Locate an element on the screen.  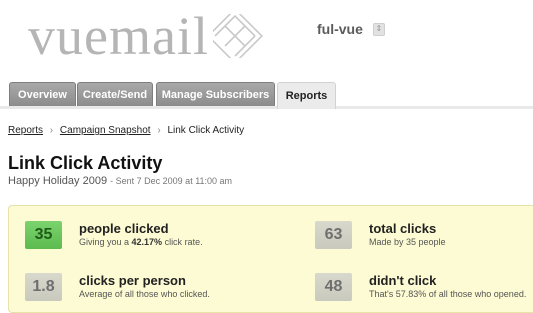
logo-text: vuemail is located at coordinates (118, 36).